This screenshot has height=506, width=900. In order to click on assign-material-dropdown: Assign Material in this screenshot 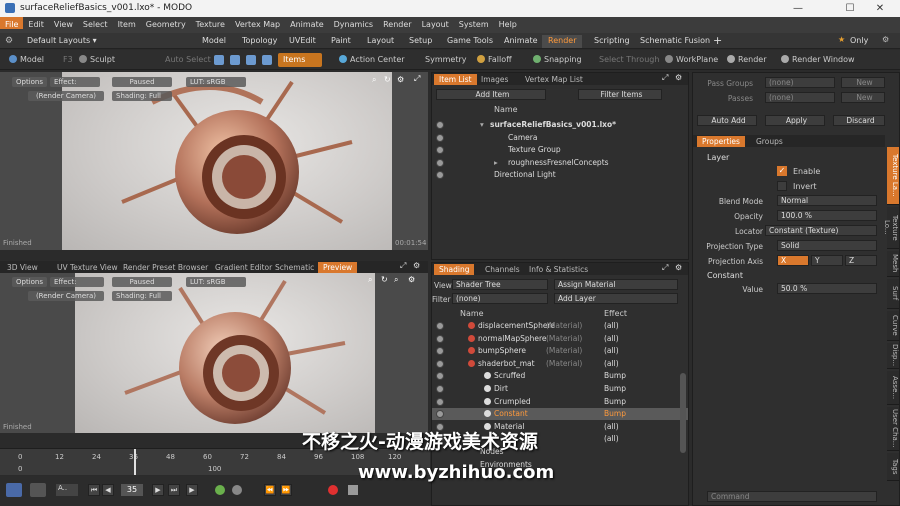, I will do `click(616, 284)`.